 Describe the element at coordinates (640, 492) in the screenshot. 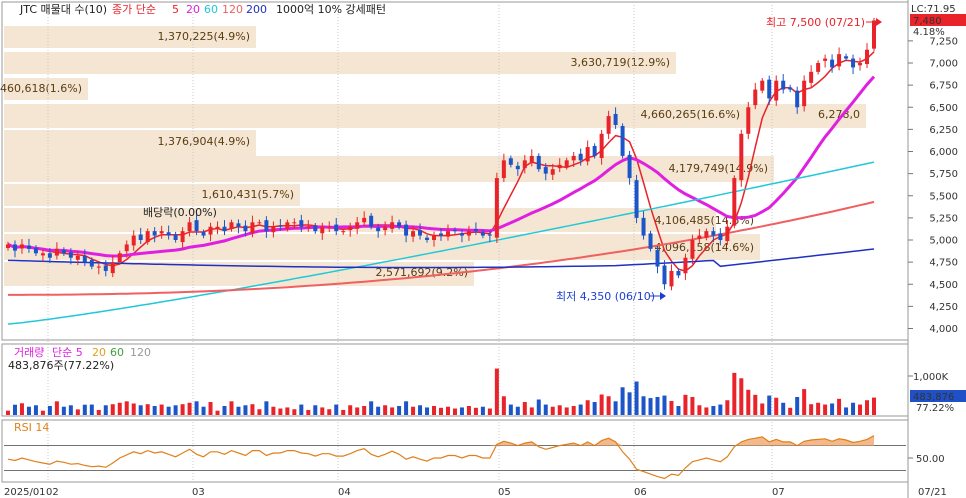

I see `x-label-06: 06` at that location.